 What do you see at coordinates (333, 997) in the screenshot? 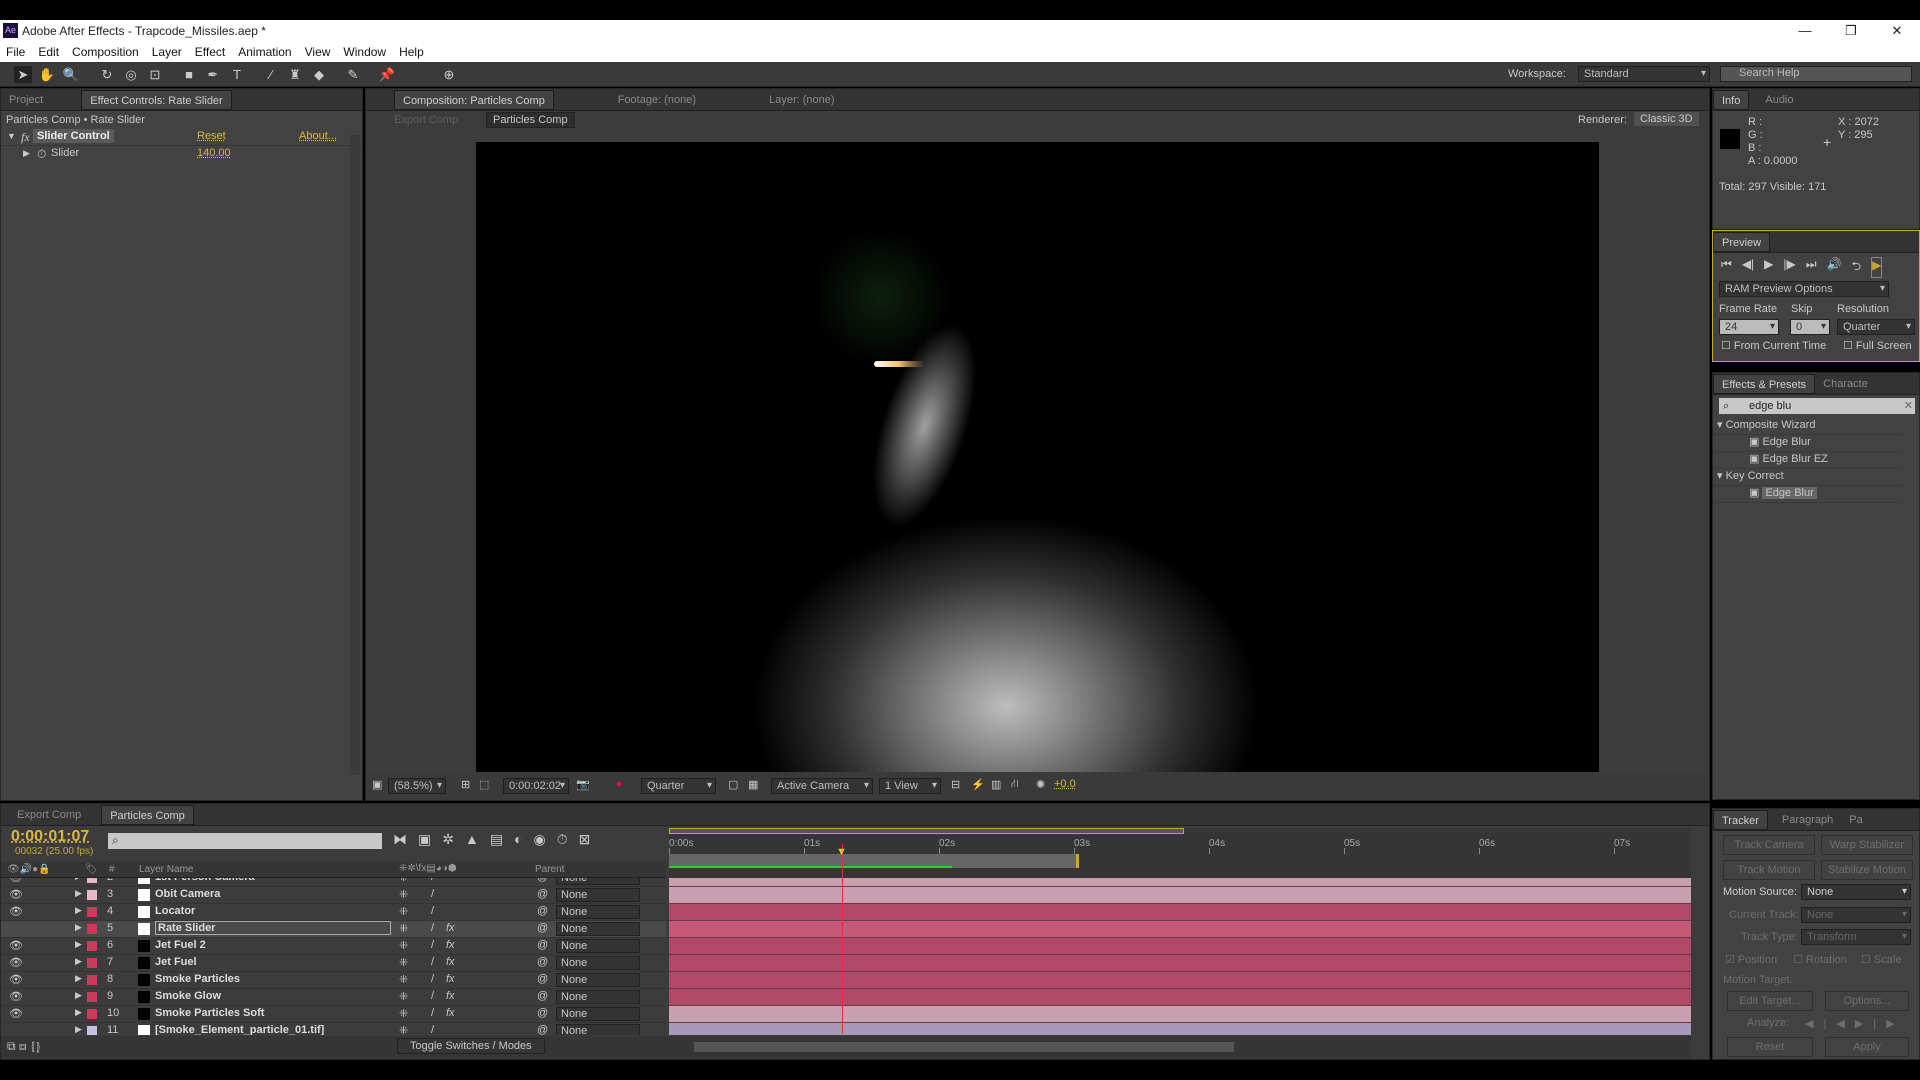
I see `layer-row: 👁 ▶ 9 Smoke Glow ⁜ / fx @ None` at bounding box center [333, 997].